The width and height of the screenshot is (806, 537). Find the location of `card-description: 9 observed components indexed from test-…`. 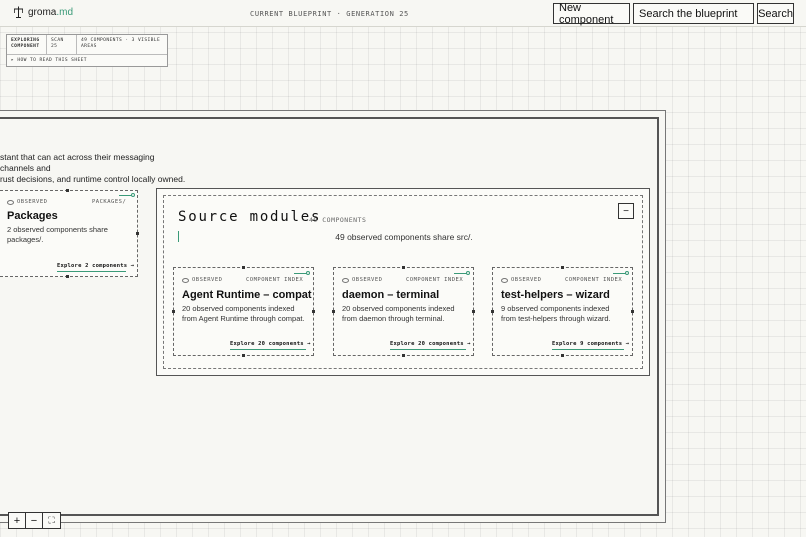

card-description: 9 observed components indexed from test-… is located at coordinates (566, 314).